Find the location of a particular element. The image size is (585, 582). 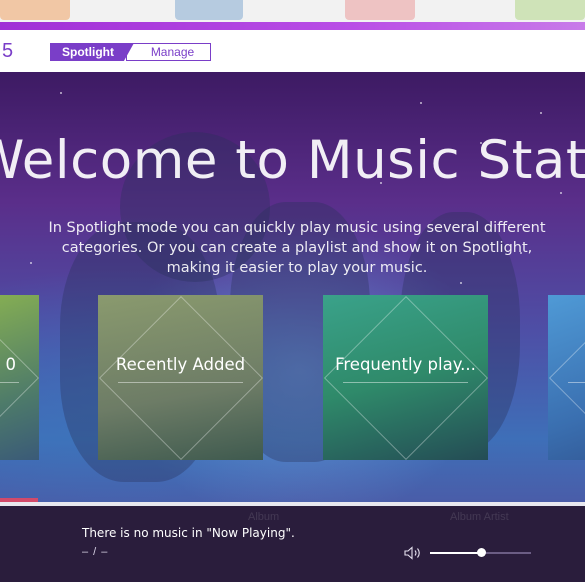

volume-slider is located at coordinates (480, 552).